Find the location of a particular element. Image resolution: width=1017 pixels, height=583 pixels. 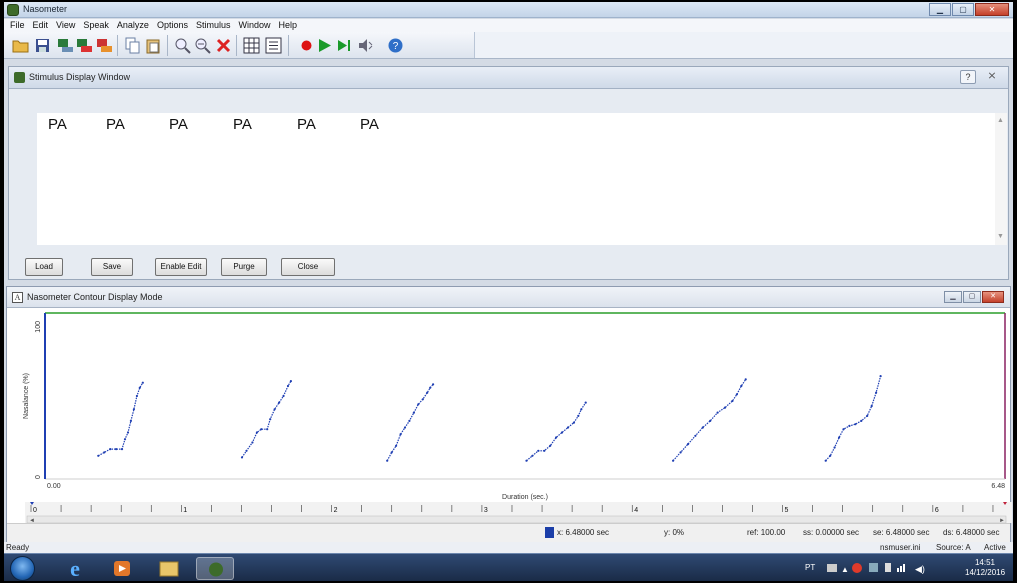

delete-icon is located at coordinates (223, 45).